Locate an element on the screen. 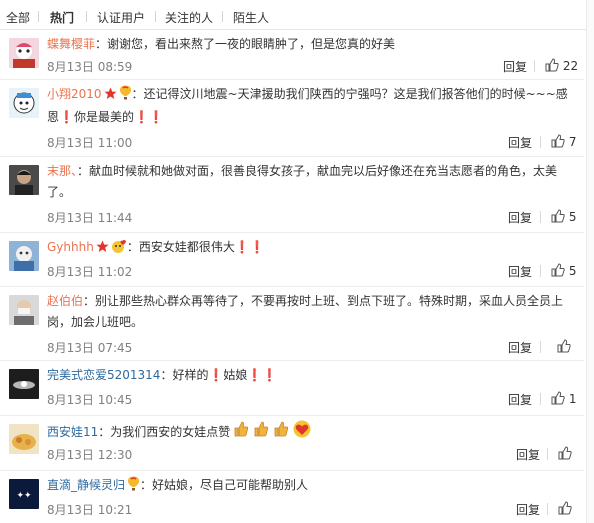 This screenshot has height=523, width=594. tab-verified-users: 认证用户 is located at coordinates (121, 17).